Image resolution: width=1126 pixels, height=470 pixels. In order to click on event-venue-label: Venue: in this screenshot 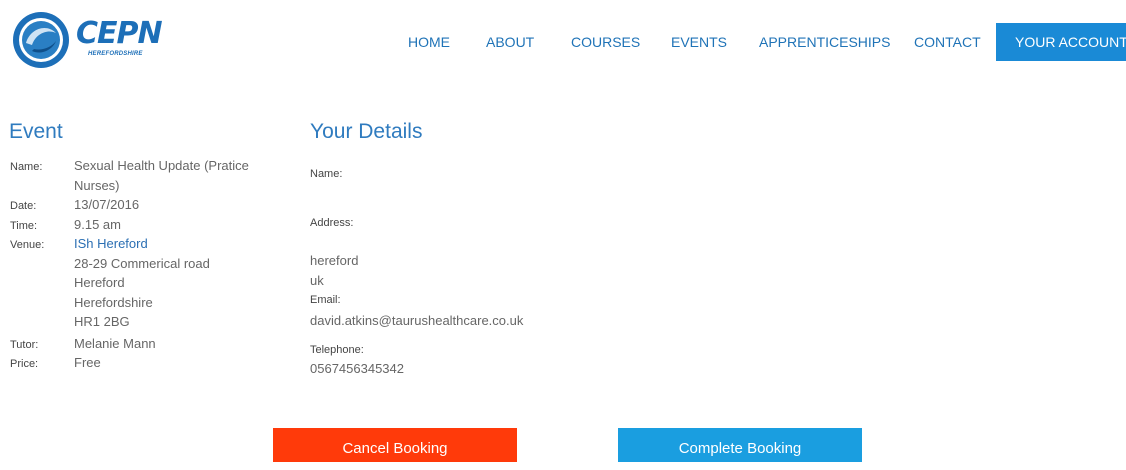, I will do `click(27, 245)`.